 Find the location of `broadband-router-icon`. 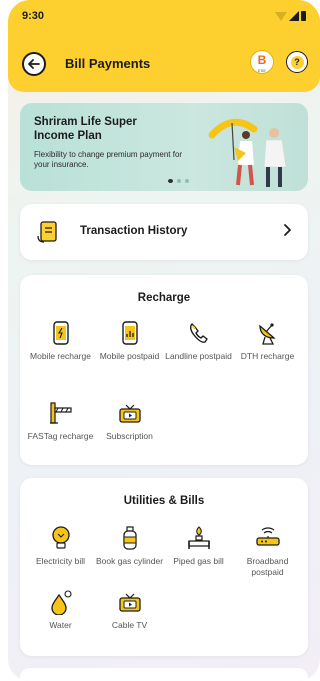

broadband-router-icon is located at coordinates (267, 536).